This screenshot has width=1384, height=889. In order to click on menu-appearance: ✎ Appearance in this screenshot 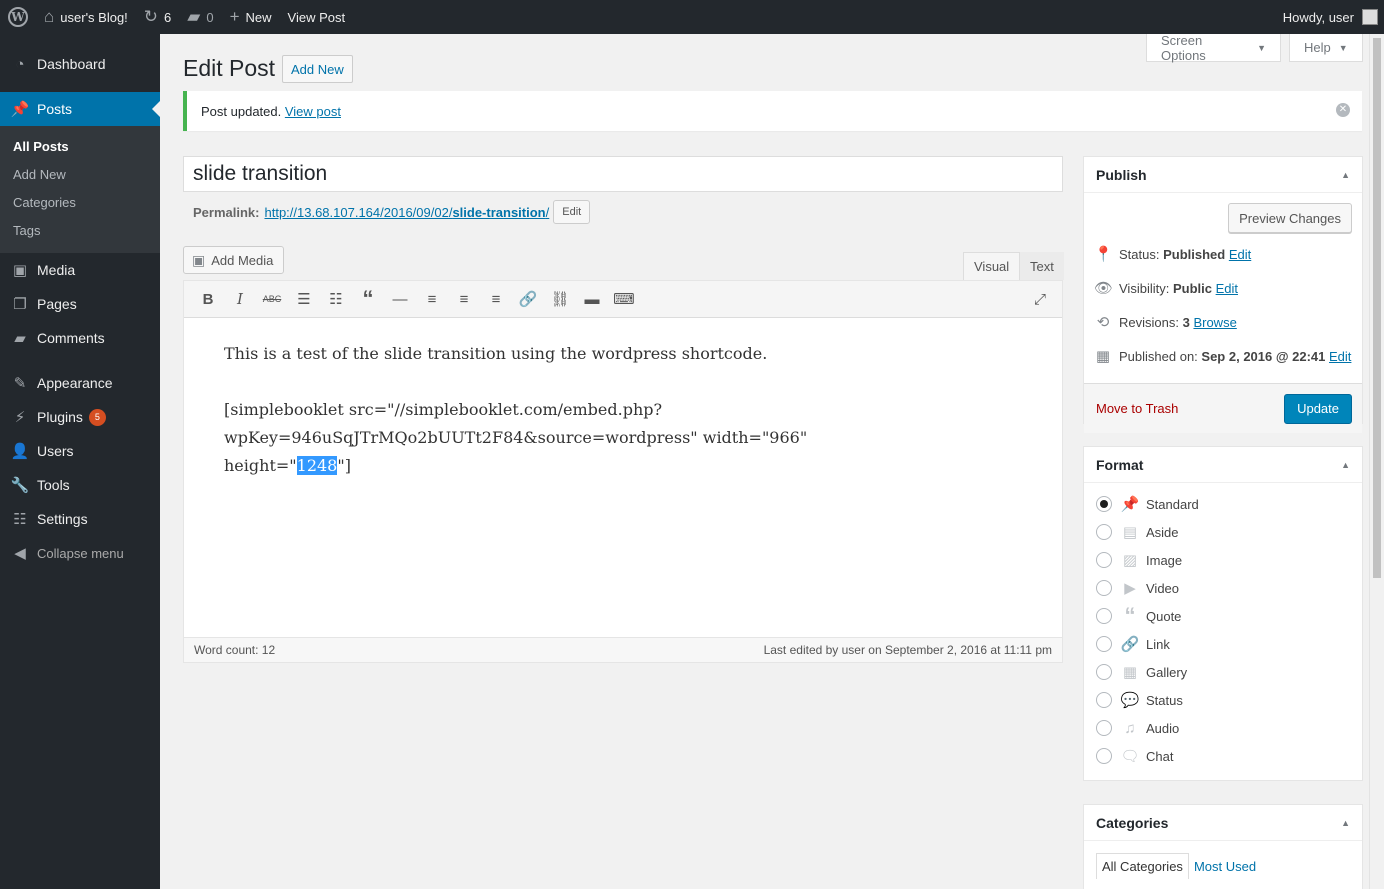, I will do `click(80, 383)`.